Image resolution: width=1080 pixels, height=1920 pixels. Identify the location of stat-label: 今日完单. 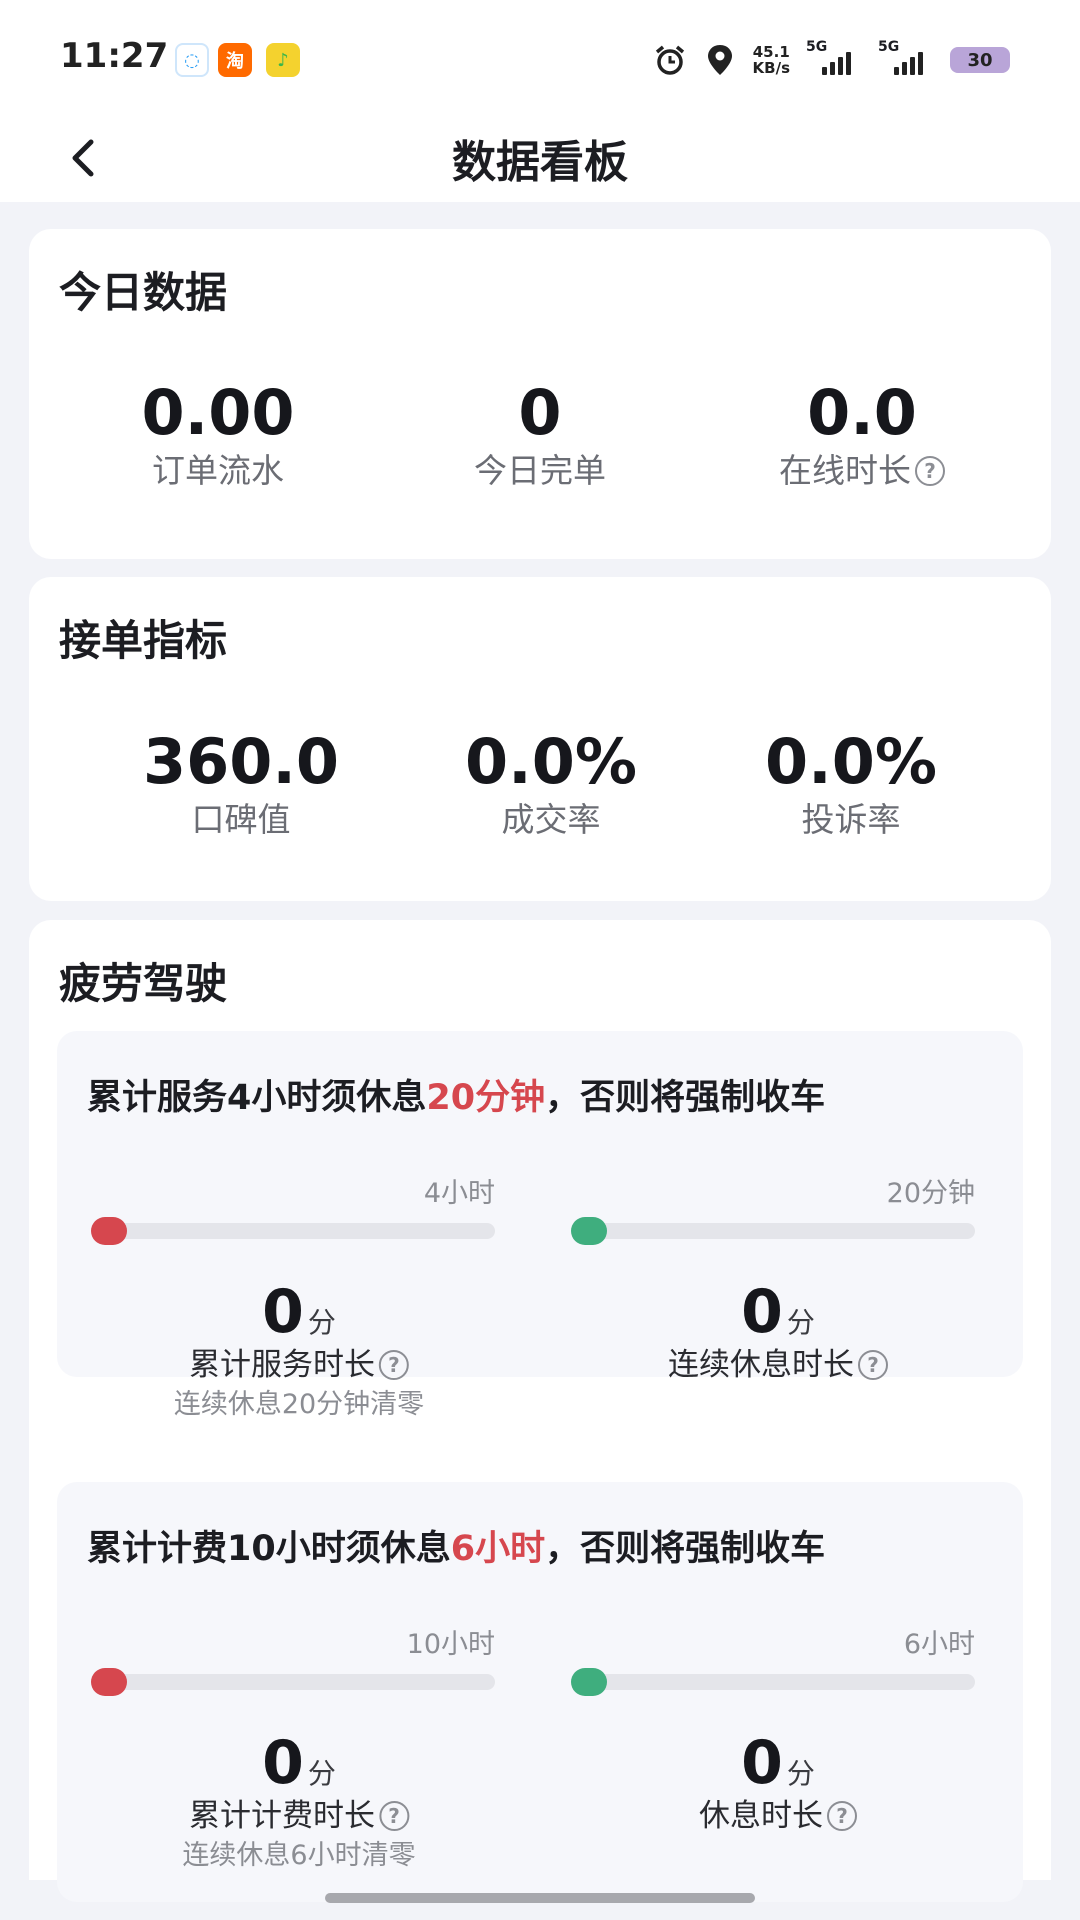
(540, 471).